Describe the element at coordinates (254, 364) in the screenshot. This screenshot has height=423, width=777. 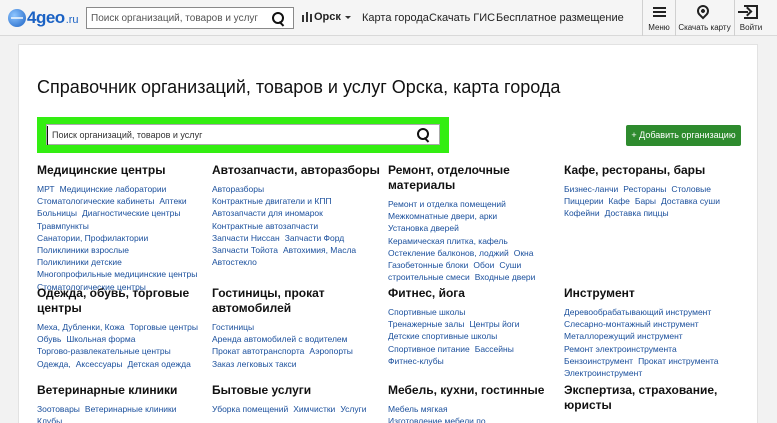
I see `category-link: Заказ легковых такси` at that location.